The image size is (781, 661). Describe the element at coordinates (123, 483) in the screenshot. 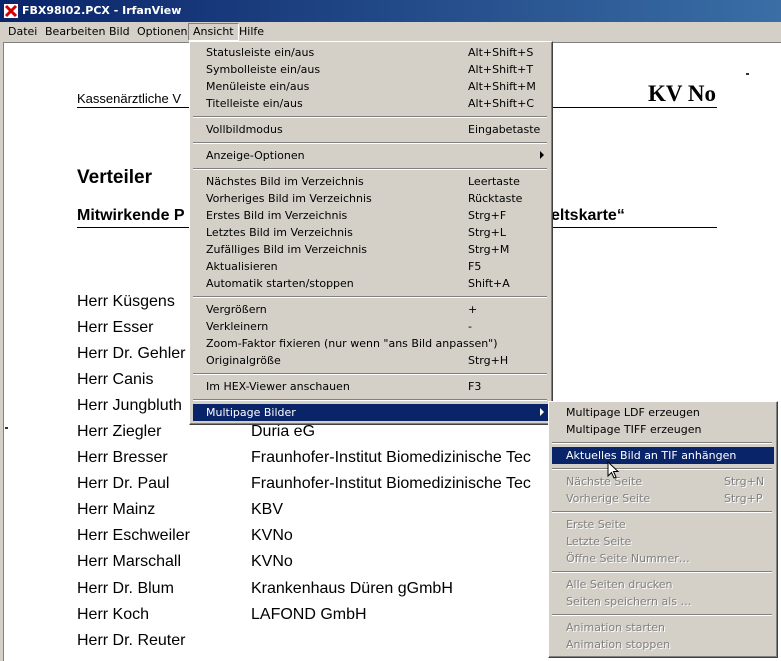

I see `doc-person-name: Herr Dr. Paul` at that location.